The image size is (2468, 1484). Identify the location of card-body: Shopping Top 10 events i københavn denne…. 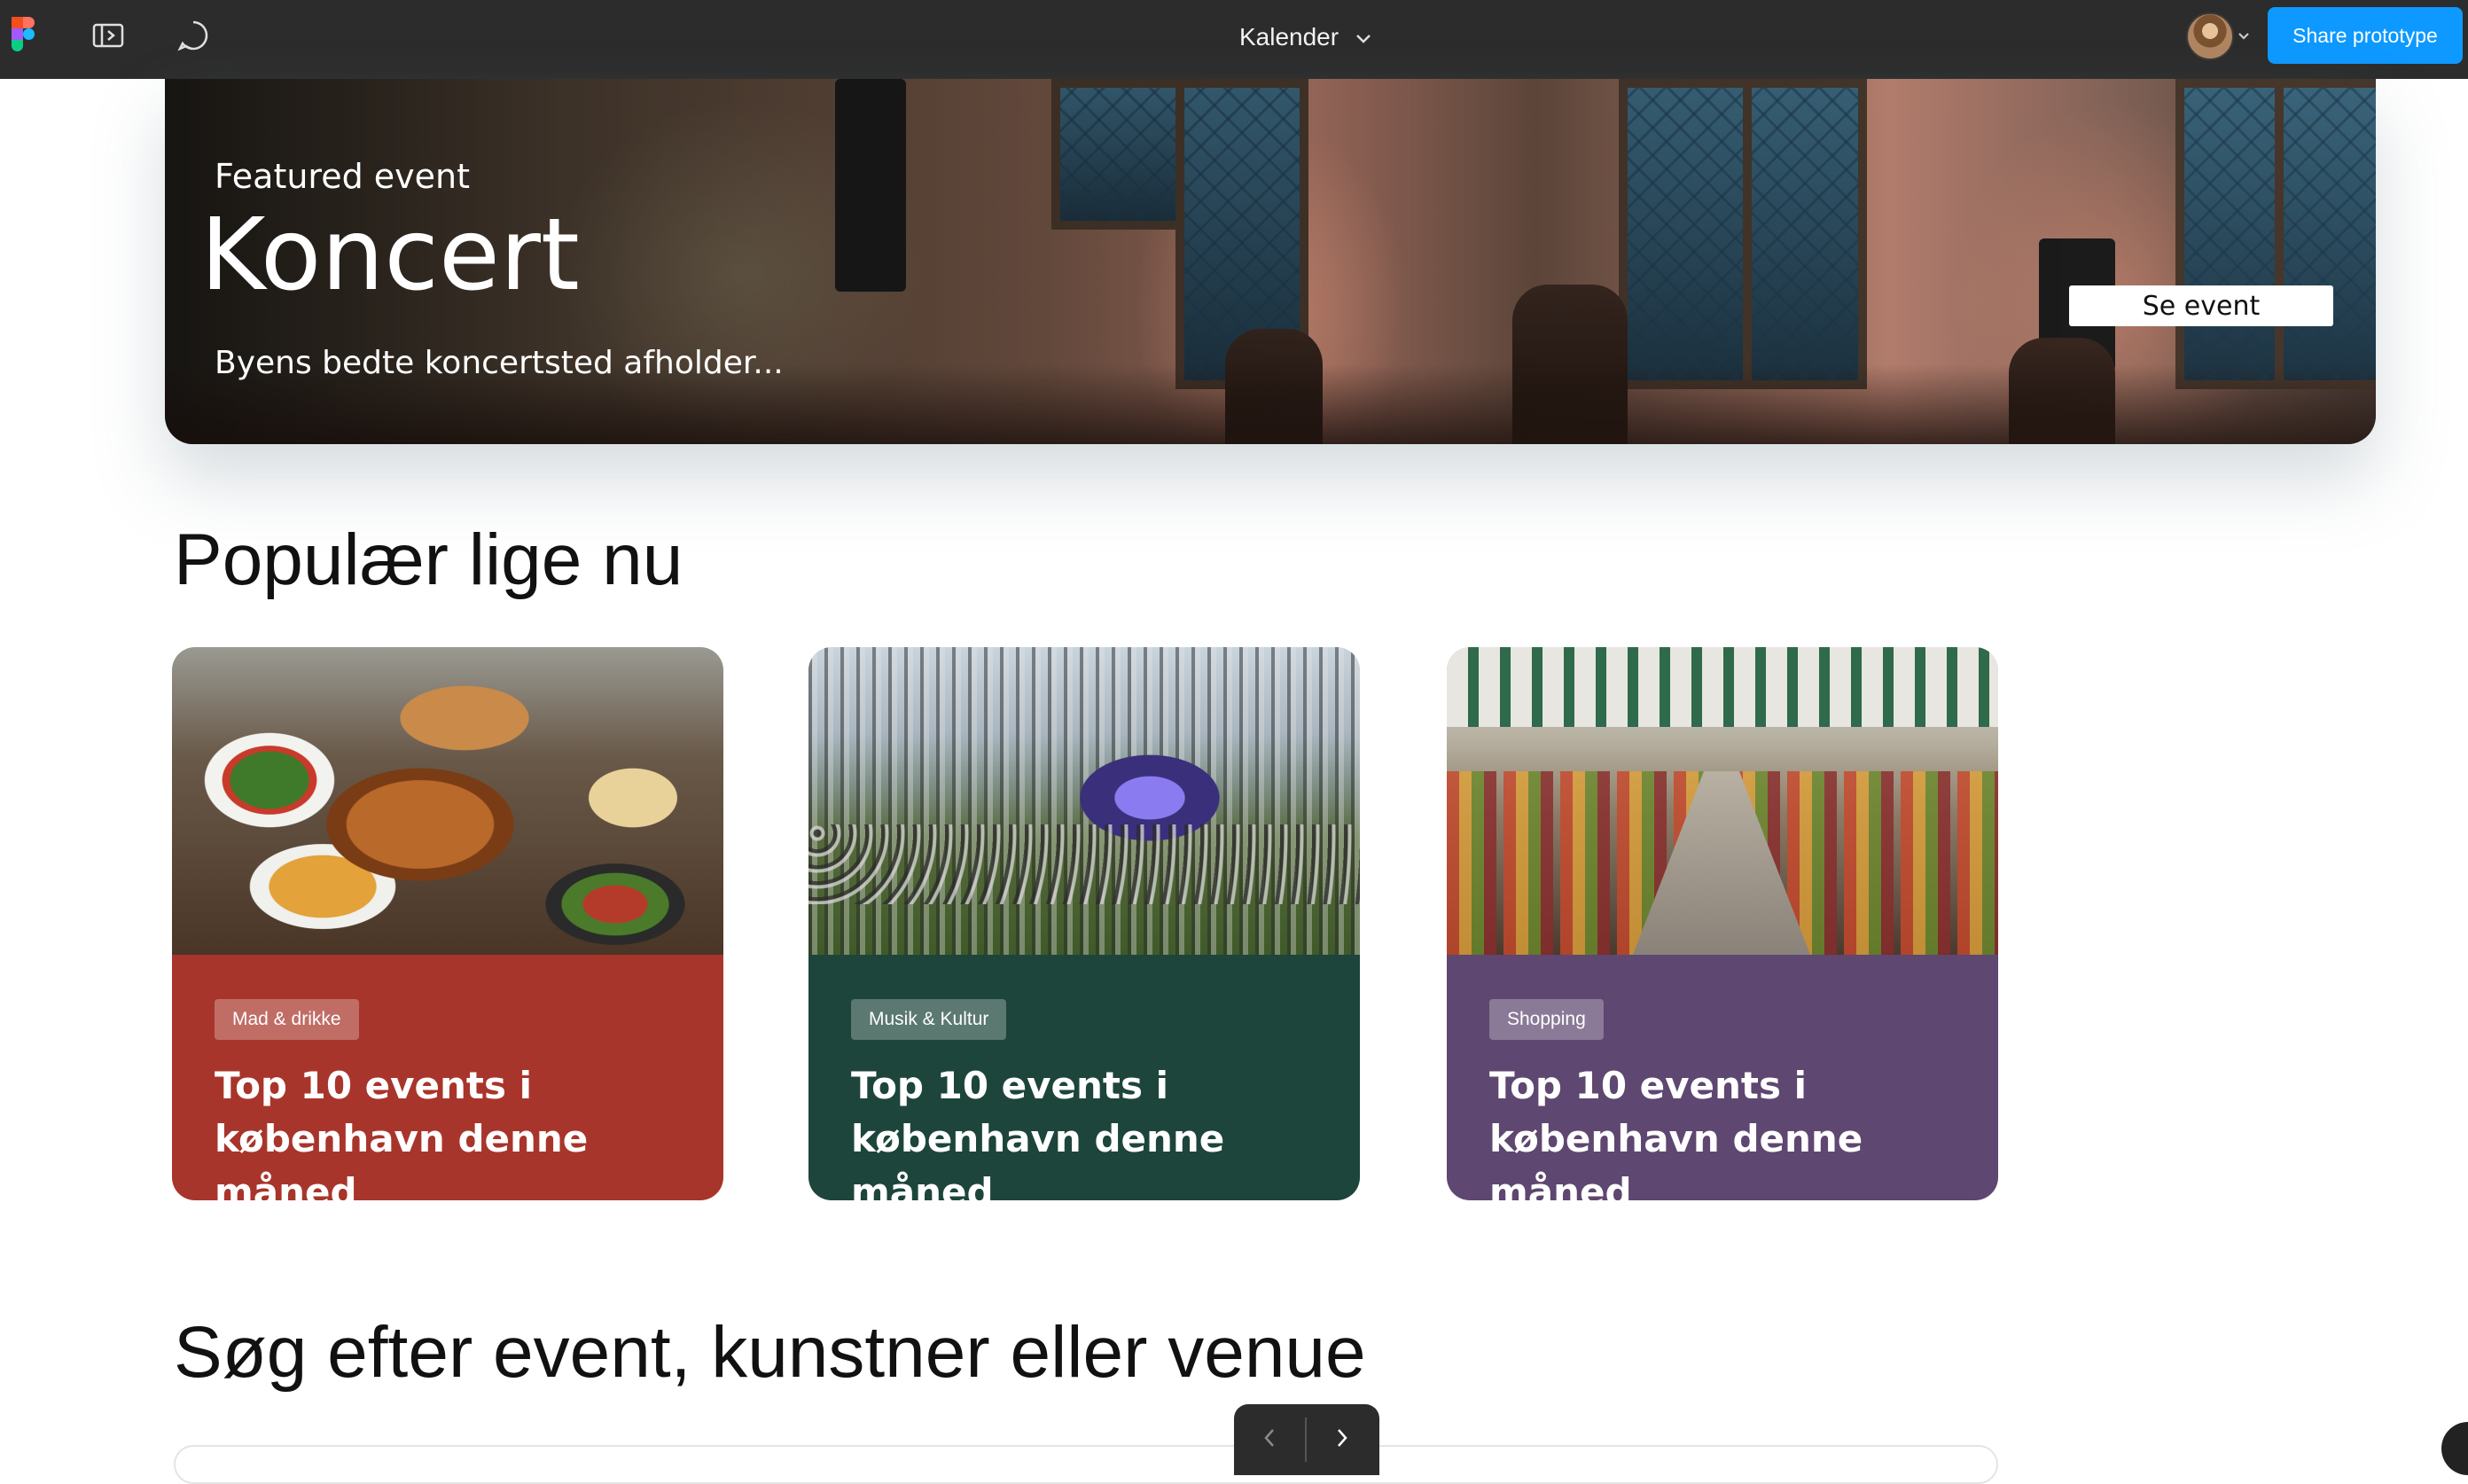
(1722, 1077).